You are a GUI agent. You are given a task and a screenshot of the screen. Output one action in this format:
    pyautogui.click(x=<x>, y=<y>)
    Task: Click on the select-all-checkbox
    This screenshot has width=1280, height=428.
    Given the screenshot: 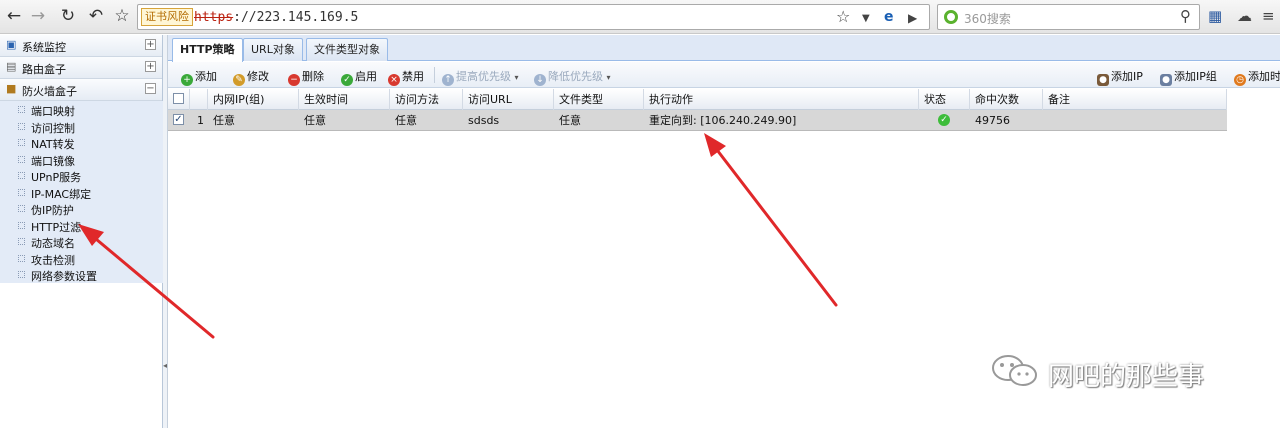 What is the action you would take?
    pyautogui.click(x=178, y=98)
    